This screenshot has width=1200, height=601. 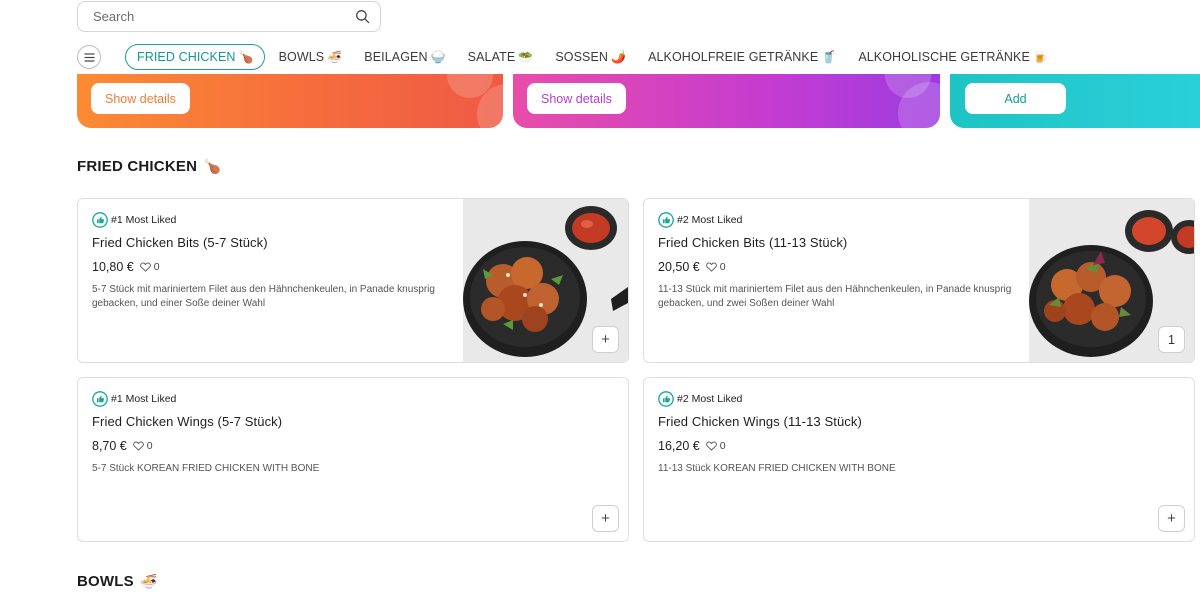 I want to click on promo-banner-2: Show details, so click(x=726, y=101).